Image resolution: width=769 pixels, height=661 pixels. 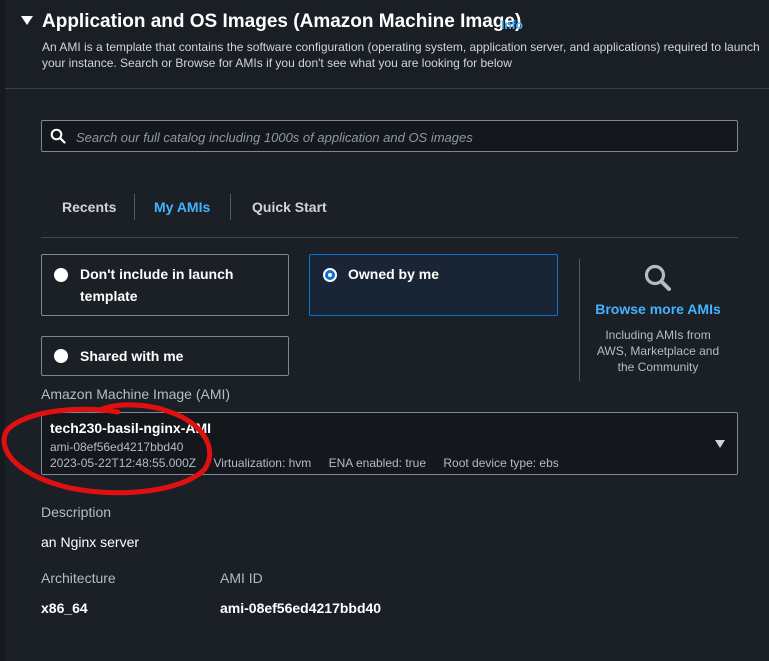 I want to click on info-link: Info, so click(x=512, y=25).